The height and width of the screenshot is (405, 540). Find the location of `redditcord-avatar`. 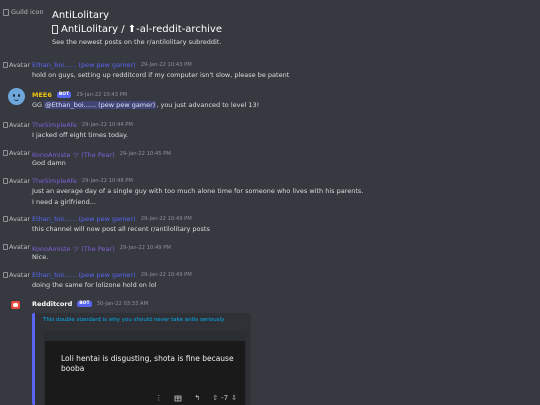

redditcord-avatar is located at coordinates (15, 305).